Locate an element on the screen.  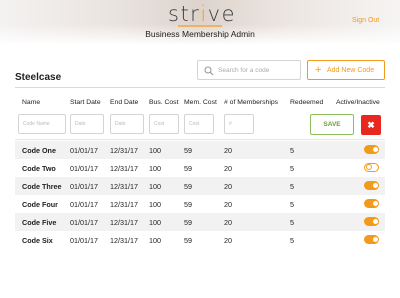
save-button: SAVE is located at coordinates (332, 124).